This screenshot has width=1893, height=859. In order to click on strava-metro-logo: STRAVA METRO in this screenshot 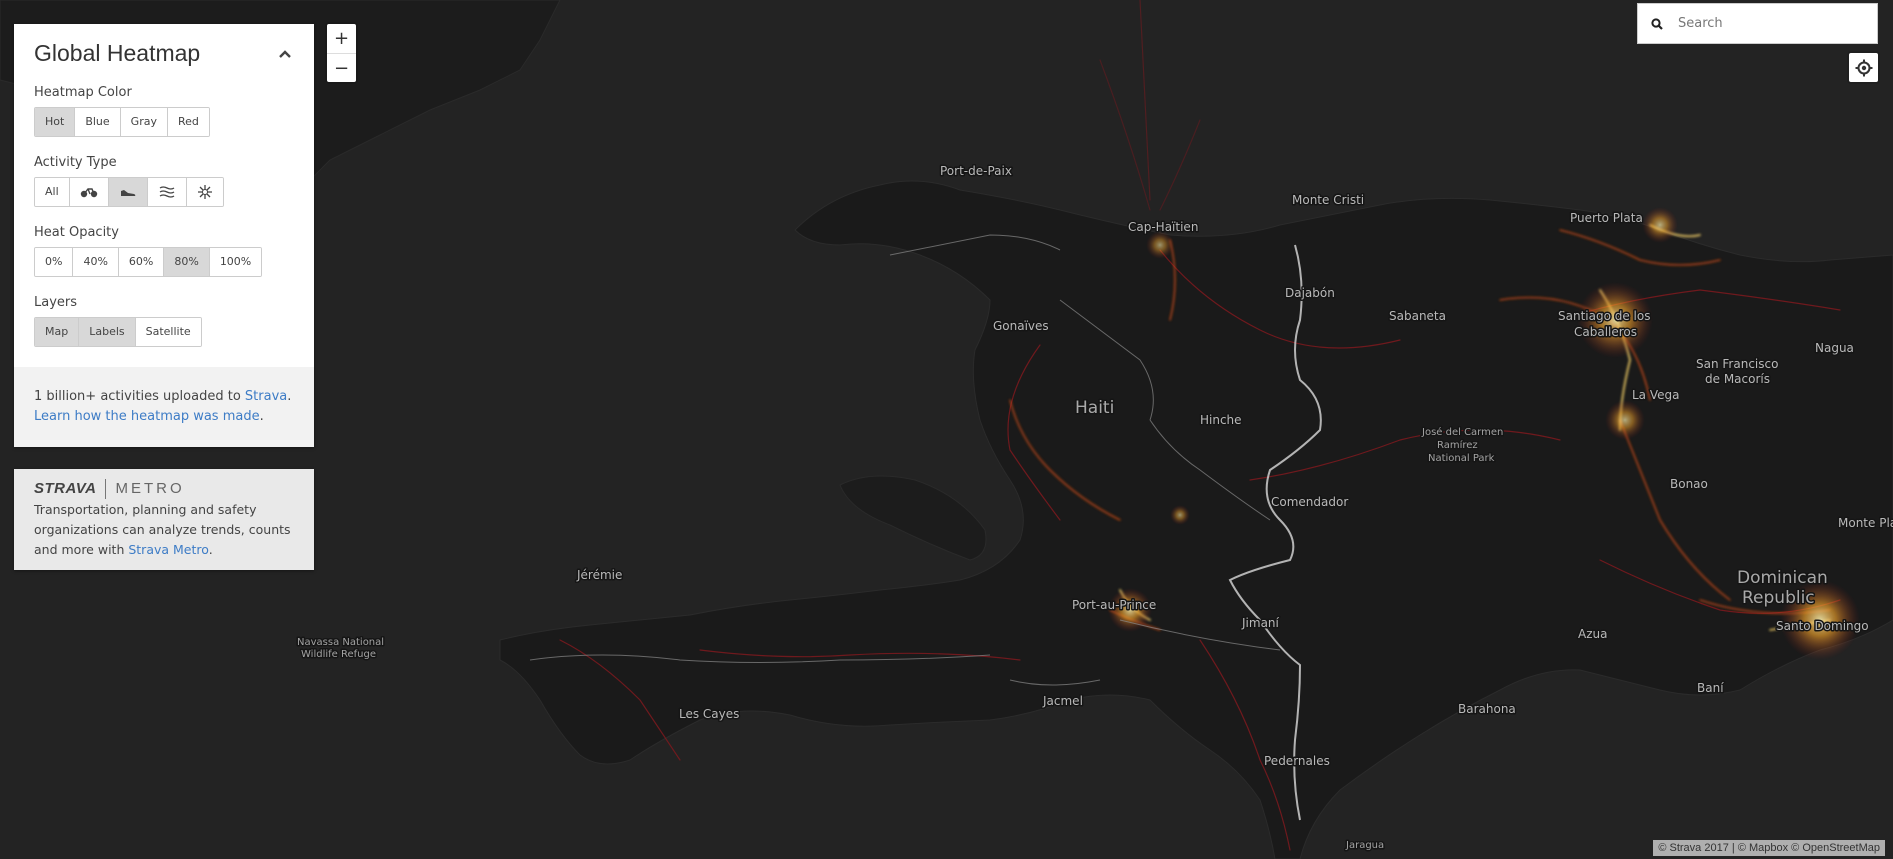, I will do `click(164, 489)`.